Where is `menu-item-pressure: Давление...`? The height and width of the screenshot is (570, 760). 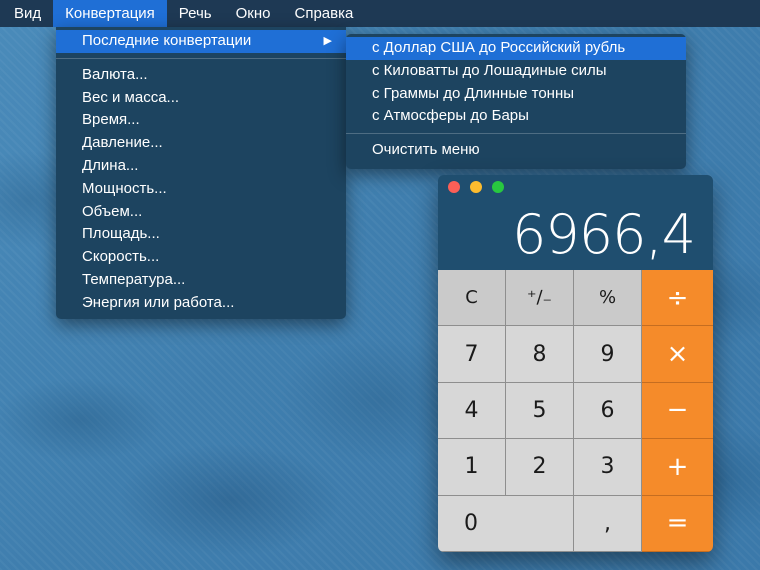 menu-item-pressure: Давление... is located at coordinates (201, 143).